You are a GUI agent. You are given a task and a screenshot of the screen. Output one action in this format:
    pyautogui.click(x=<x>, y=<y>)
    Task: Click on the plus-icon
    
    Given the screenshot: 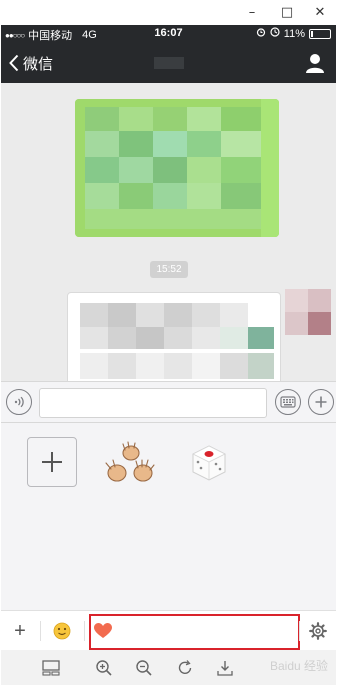 What is the action you would take?
    pyautogui.click(x=52, y=462)
    